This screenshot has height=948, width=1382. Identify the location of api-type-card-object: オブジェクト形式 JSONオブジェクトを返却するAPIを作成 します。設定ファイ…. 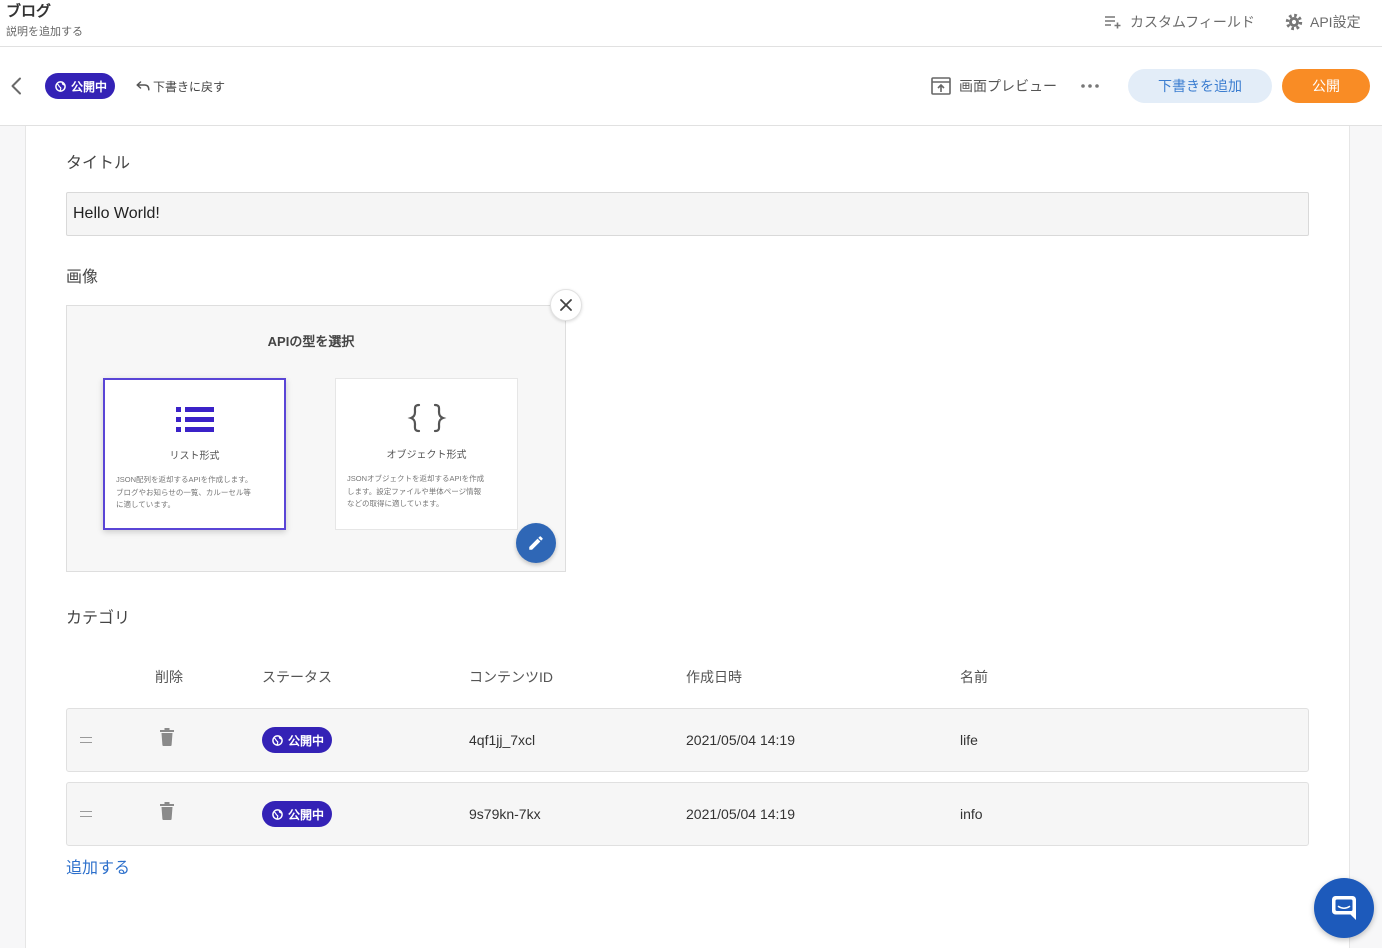
(426, 454).